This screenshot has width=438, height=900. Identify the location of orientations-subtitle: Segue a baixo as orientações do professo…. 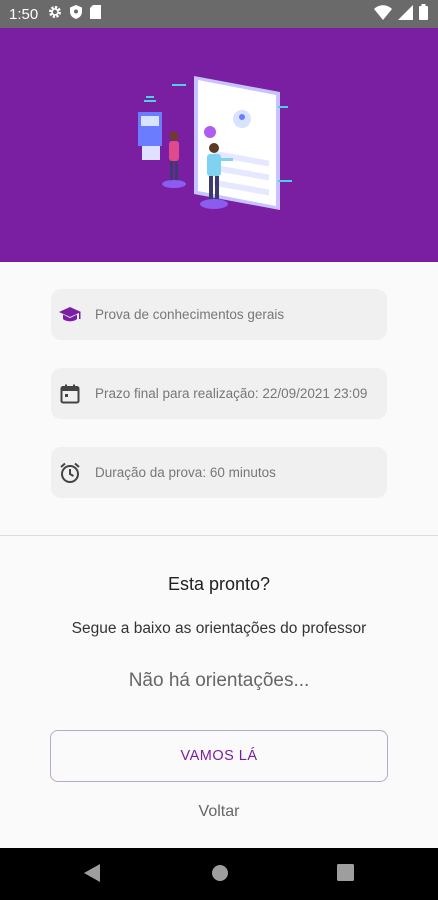
(219, 628).